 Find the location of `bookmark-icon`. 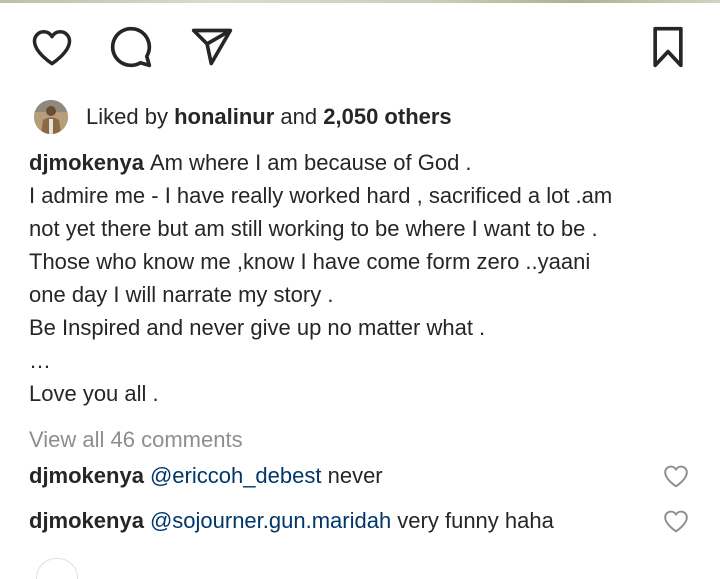

bookmark-icon is located at coordinates (668, 47).